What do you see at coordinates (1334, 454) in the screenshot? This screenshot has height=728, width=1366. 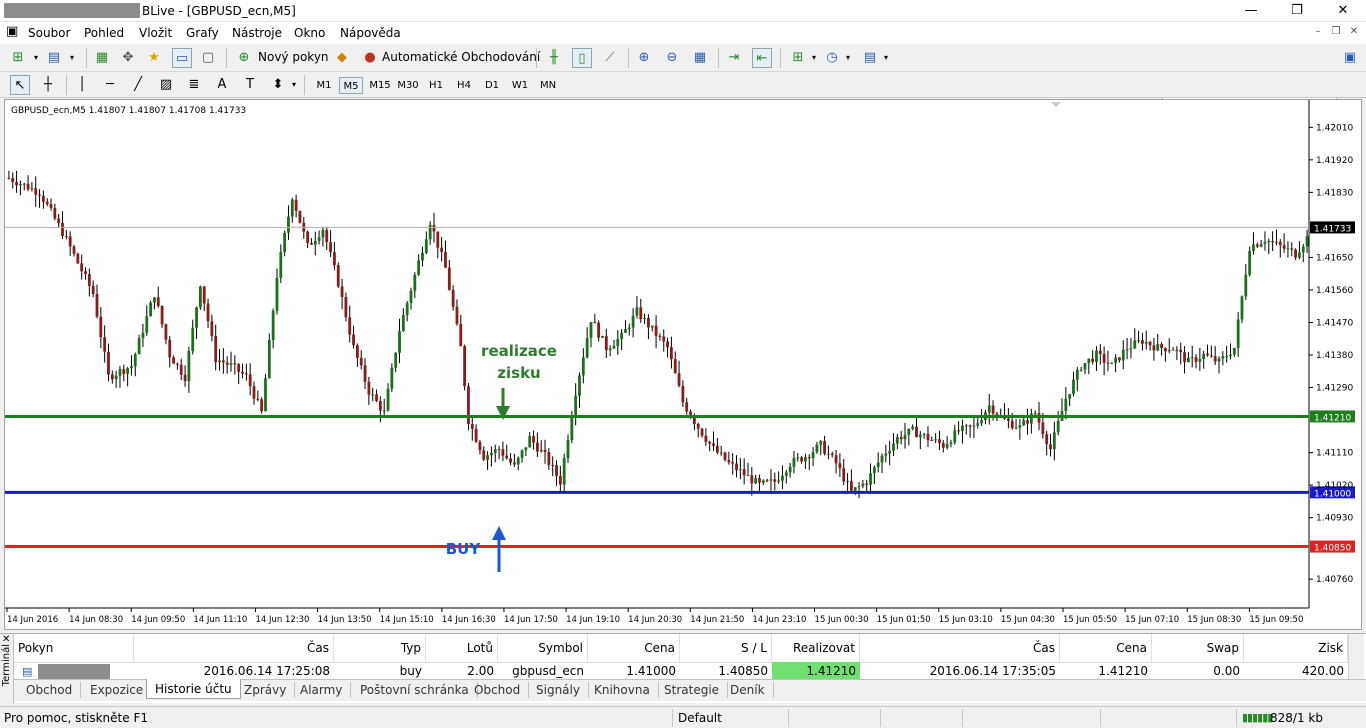 I see `y-tick-label: 1.41110` at bounding box center [1334, 454].